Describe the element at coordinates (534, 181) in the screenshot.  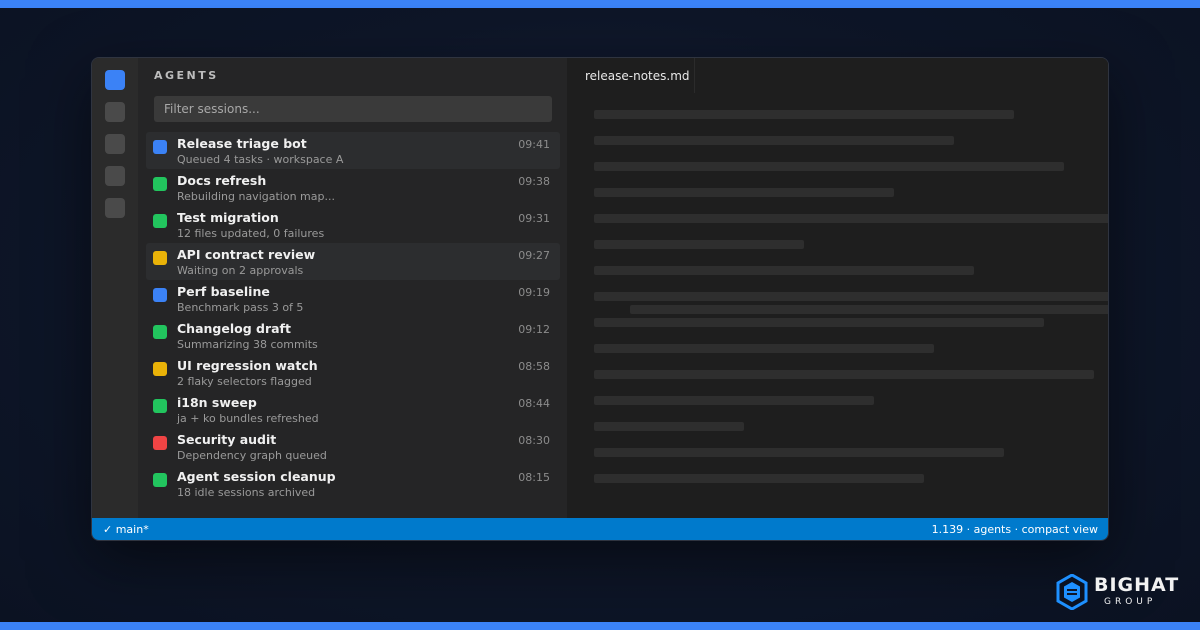
I see `session-time: 09:38` at that location.